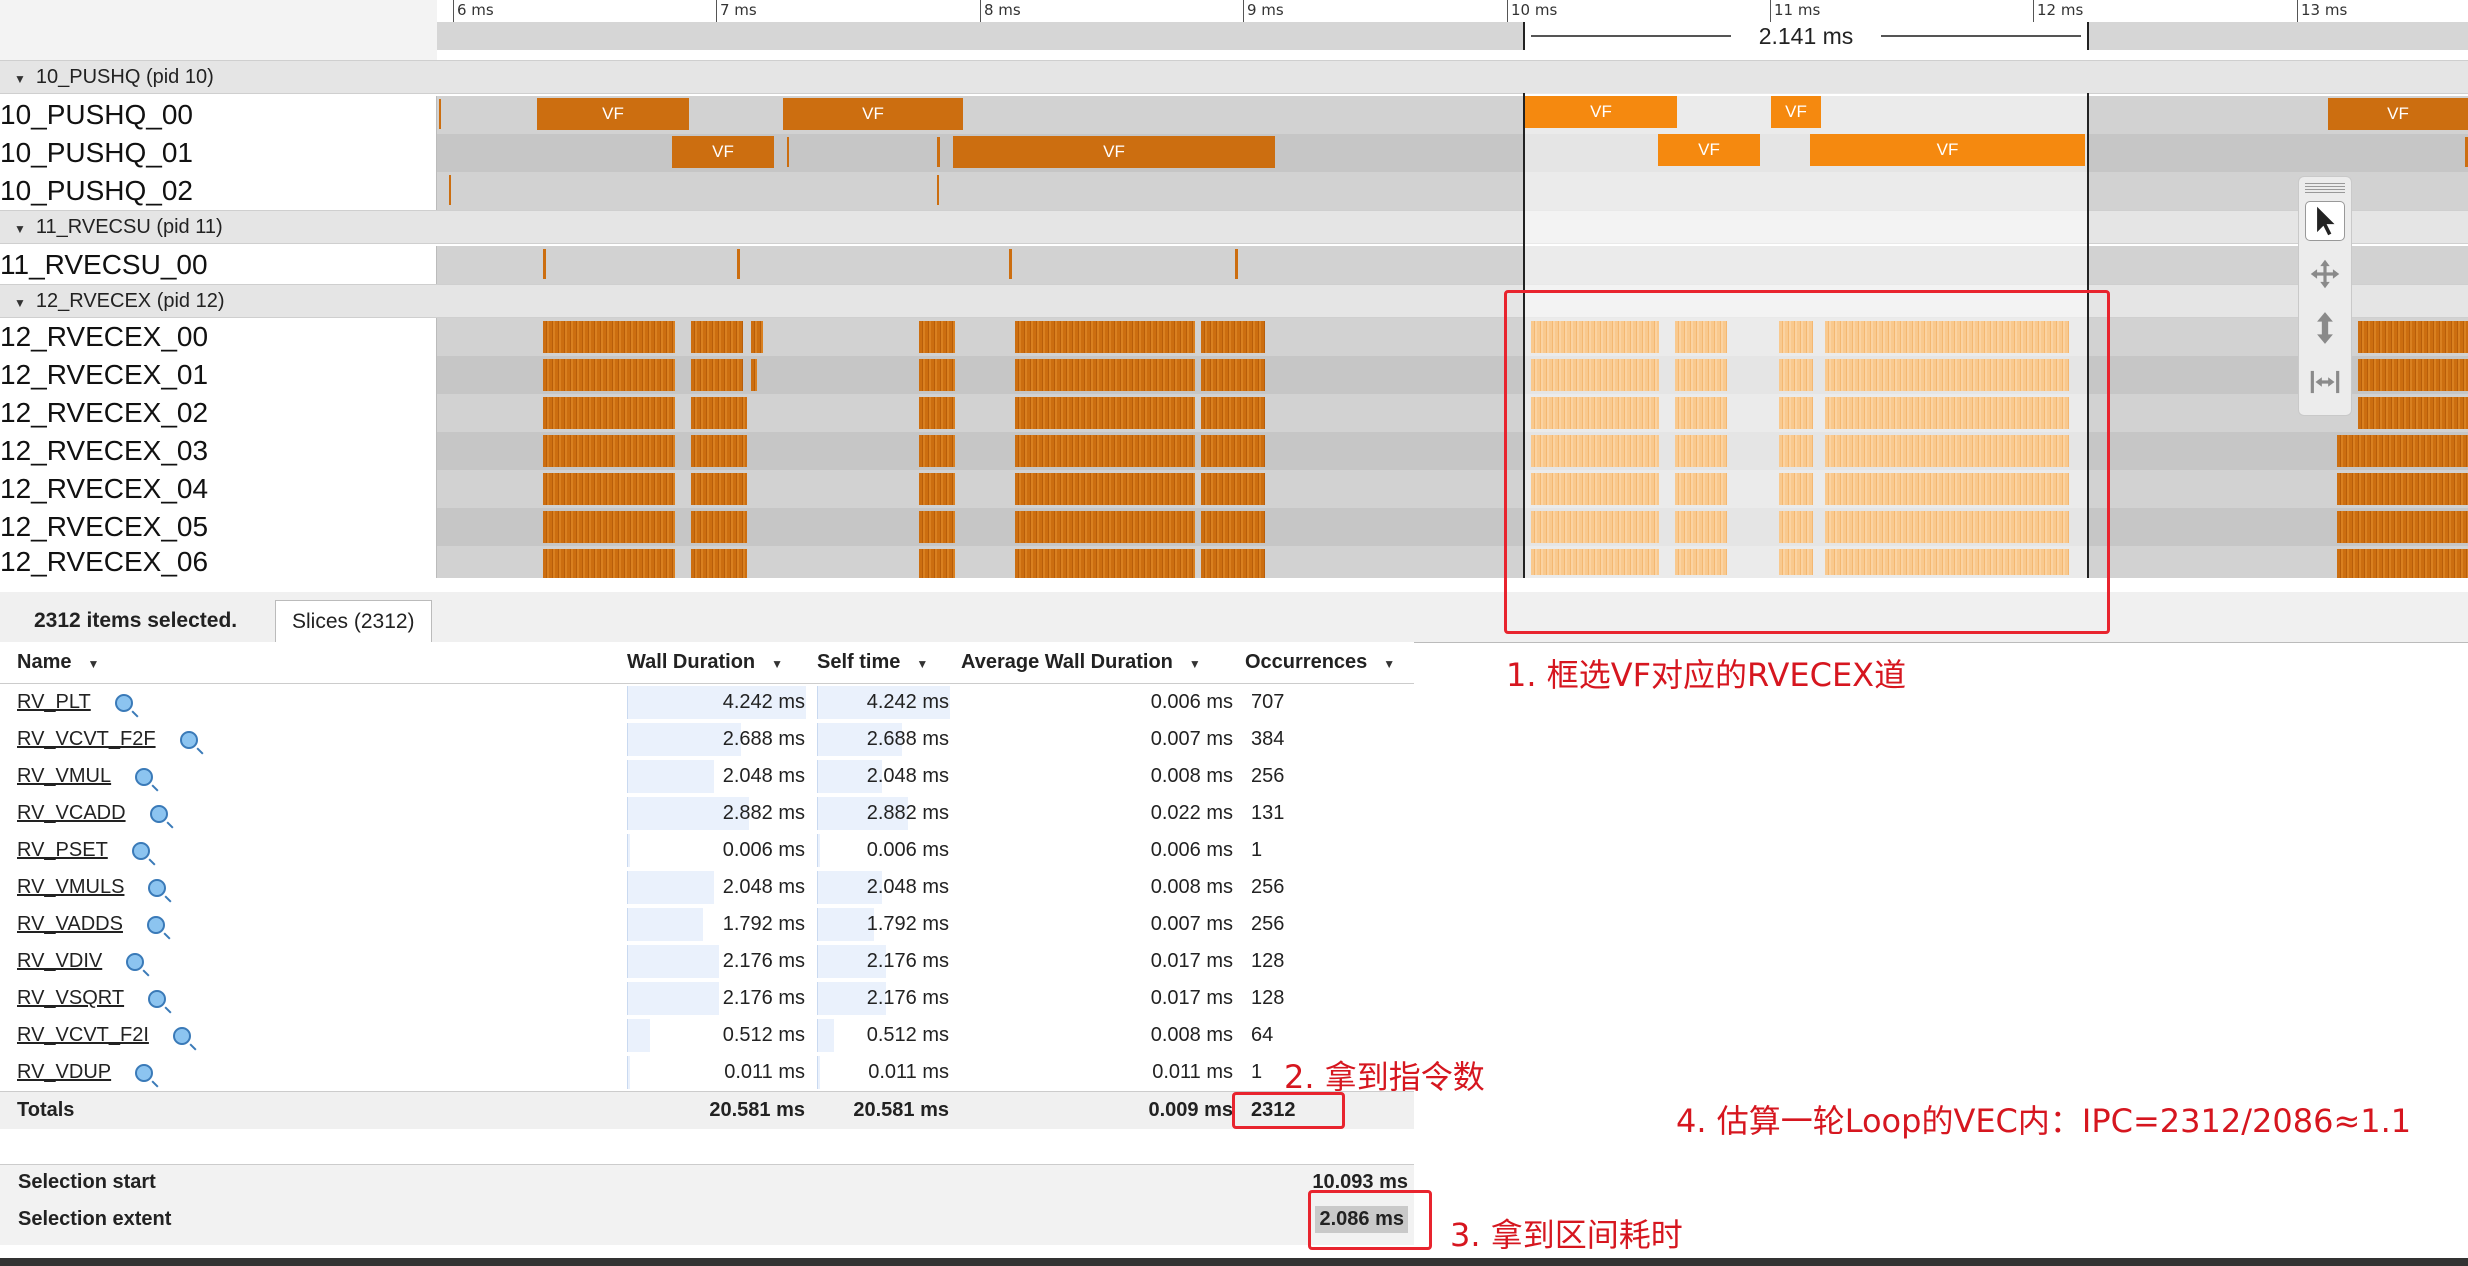 The height and width of the screenshot is (1266, 2468). Describe the element at coordinates (1452, 153) in the screenshot. I see `thread-track: VF VF` at that location.